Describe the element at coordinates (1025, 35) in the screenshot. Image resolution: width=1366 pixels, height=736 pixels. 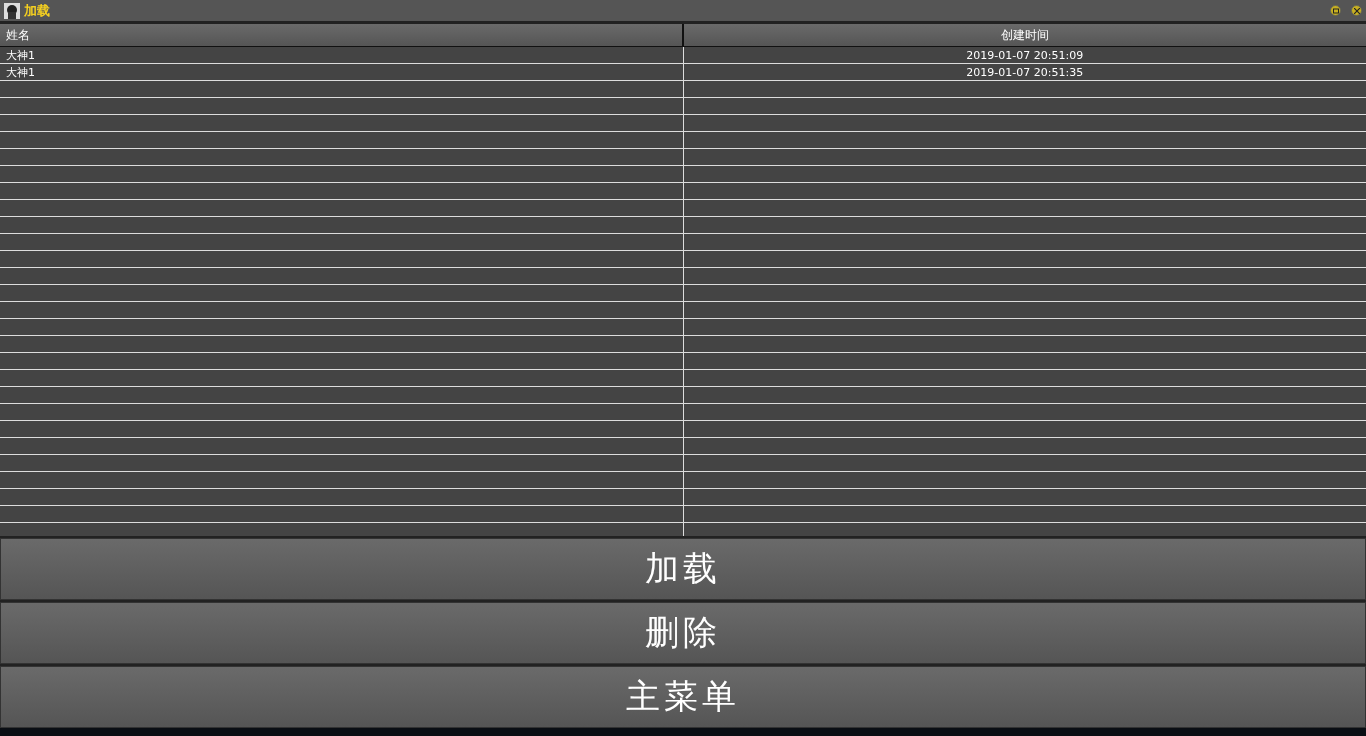
I see `column-header: 创建时间` at that location.